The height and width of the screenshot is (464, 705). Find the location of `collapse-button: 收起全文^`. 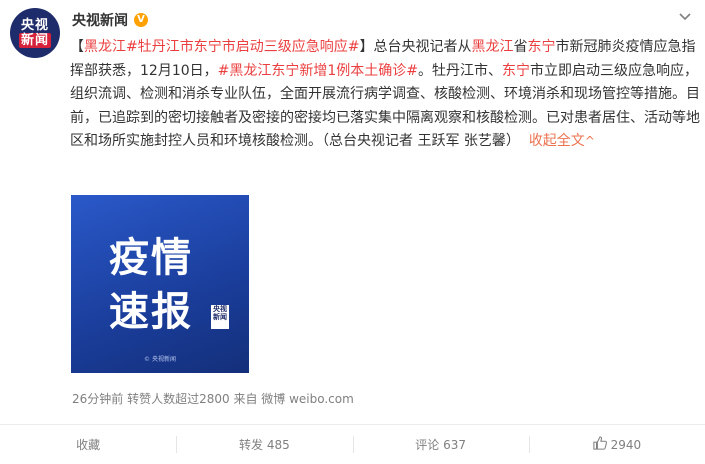

collapse-button: 收起全文^ is located at coordinates (562, 141).